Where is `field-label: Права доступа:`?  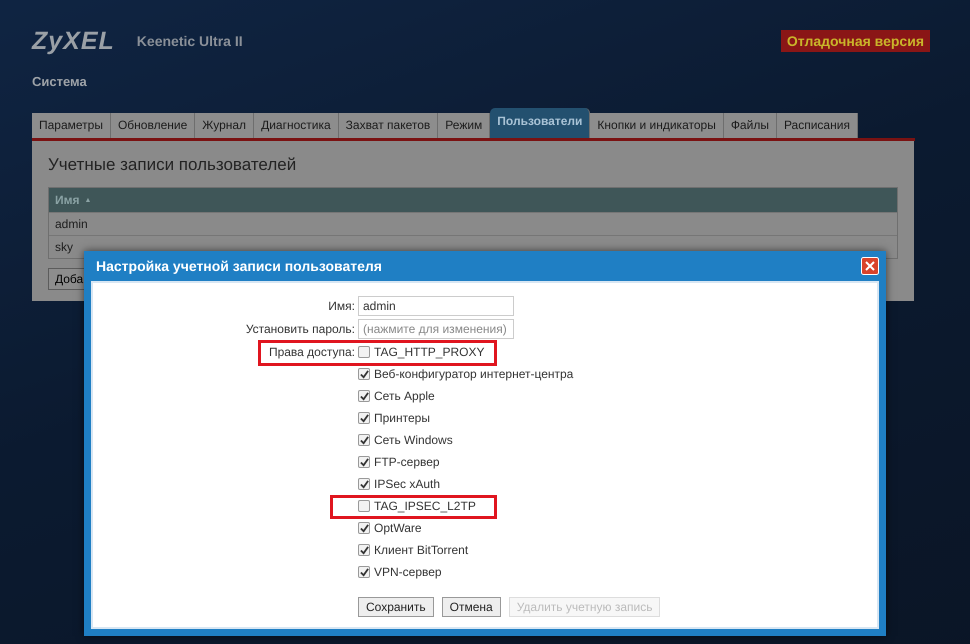 field-label: Права доступа: is located at coordinates (312, 352).